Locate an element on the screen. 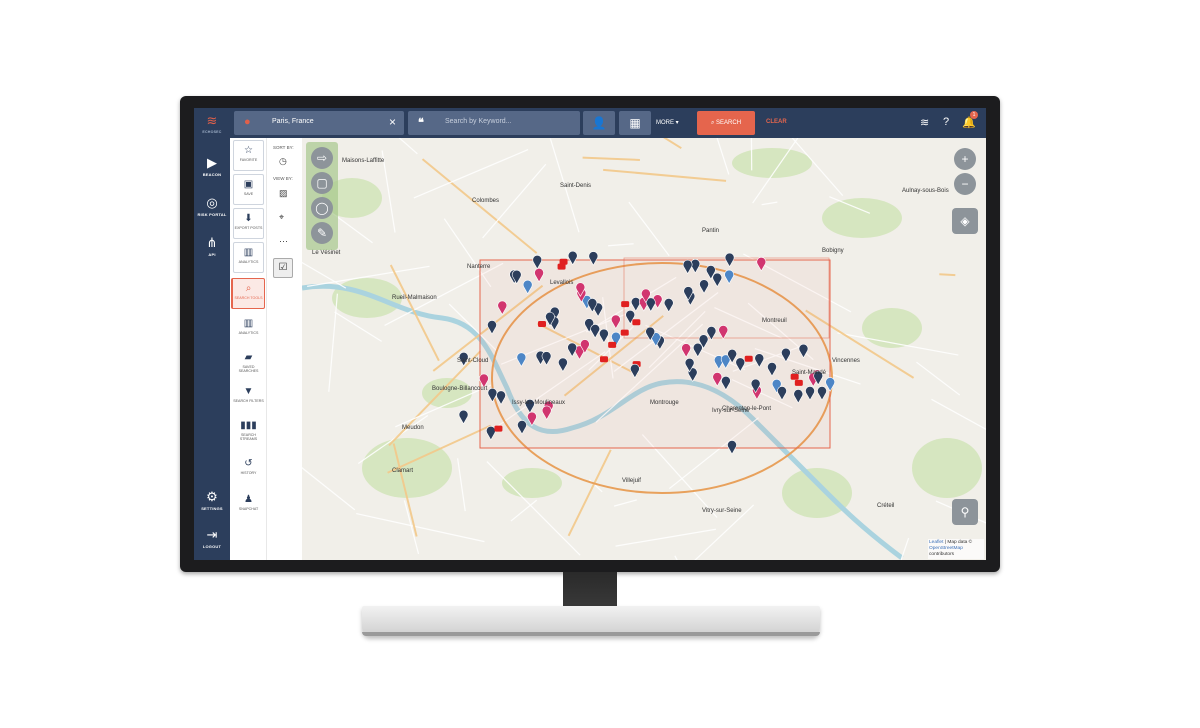  location-field: ● Paris, France × is located at coordinates (319, 123).